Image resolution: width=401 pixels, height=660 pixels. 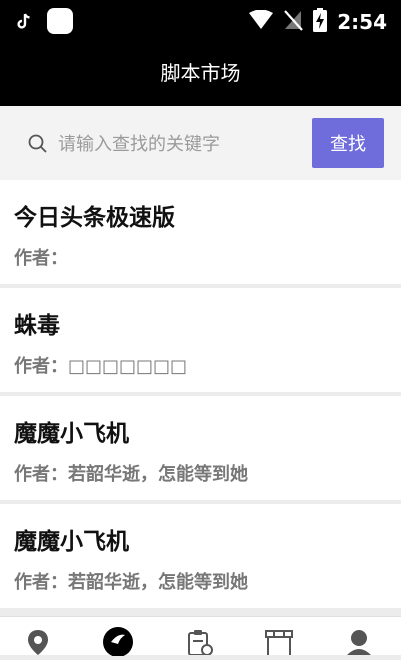 What do you see at coordinates (348, 143) in the screenshot?
I see `search-button: 查找` at bounding box center [348, 143].